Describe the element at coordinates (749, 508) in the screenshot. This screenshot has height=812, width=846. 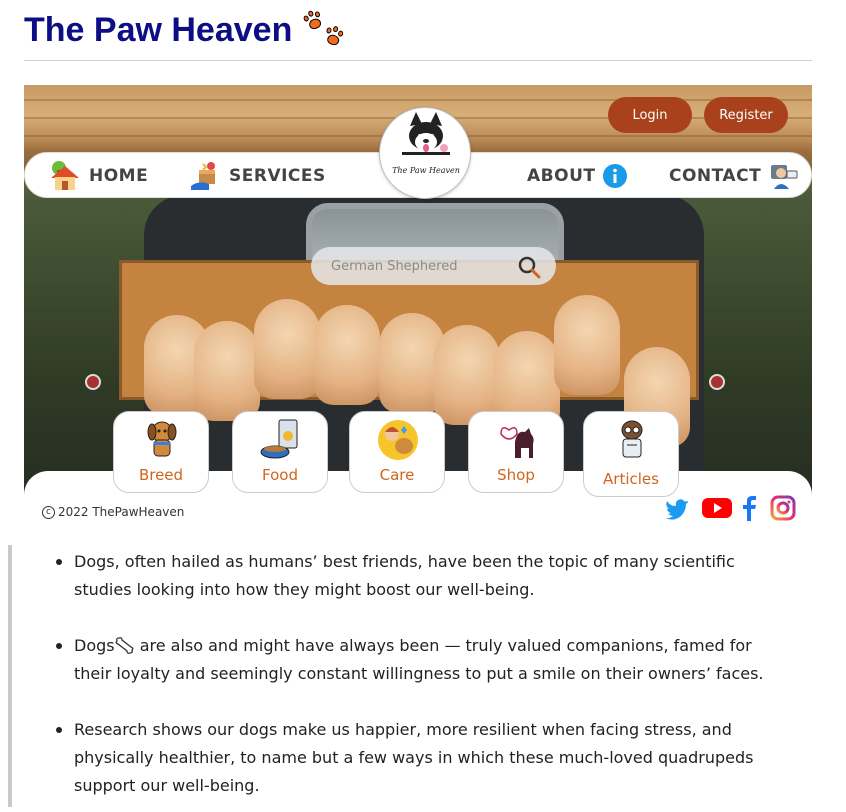
I see `facebook-icon` at that location.